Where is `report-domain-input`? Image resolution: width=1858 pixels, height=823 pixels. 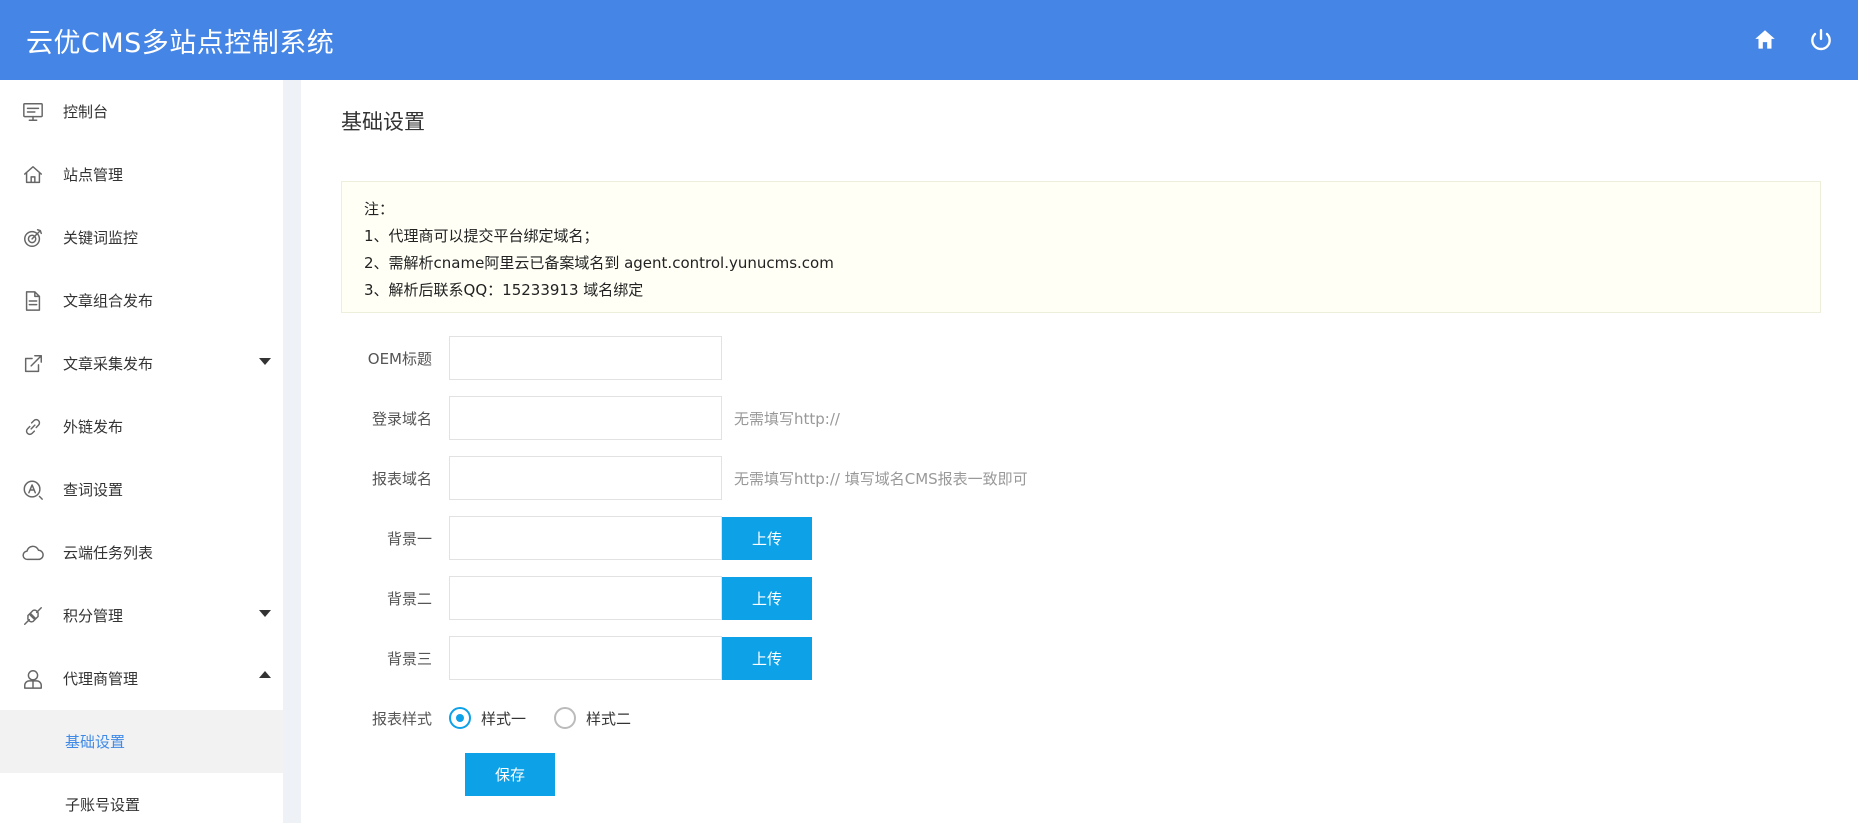
report-domain-input is located at coordinates (585, 478).